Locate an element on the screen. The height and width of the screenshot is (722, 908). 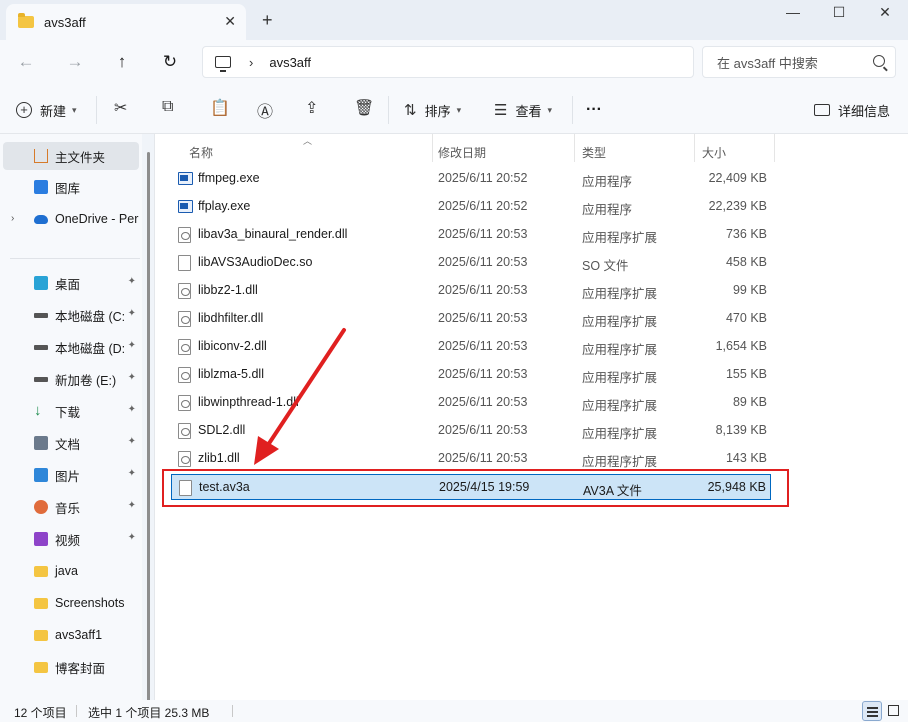
column-header-modified: 修改日期 is located at coordinates (462, 152).